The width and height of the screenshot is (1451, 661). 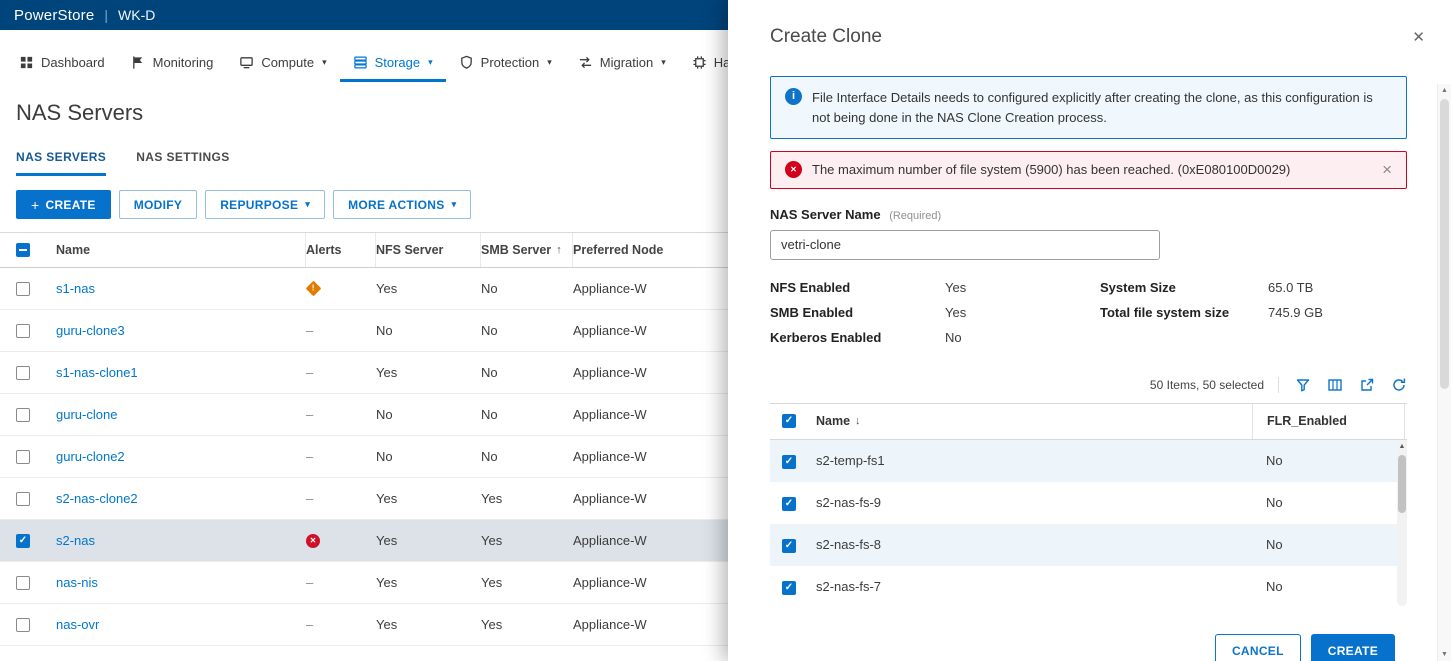 What do you see at coordinates (1418, 37) in the screenshot?
I see `close-icon: ✕` at bounding box center [1418, 37].